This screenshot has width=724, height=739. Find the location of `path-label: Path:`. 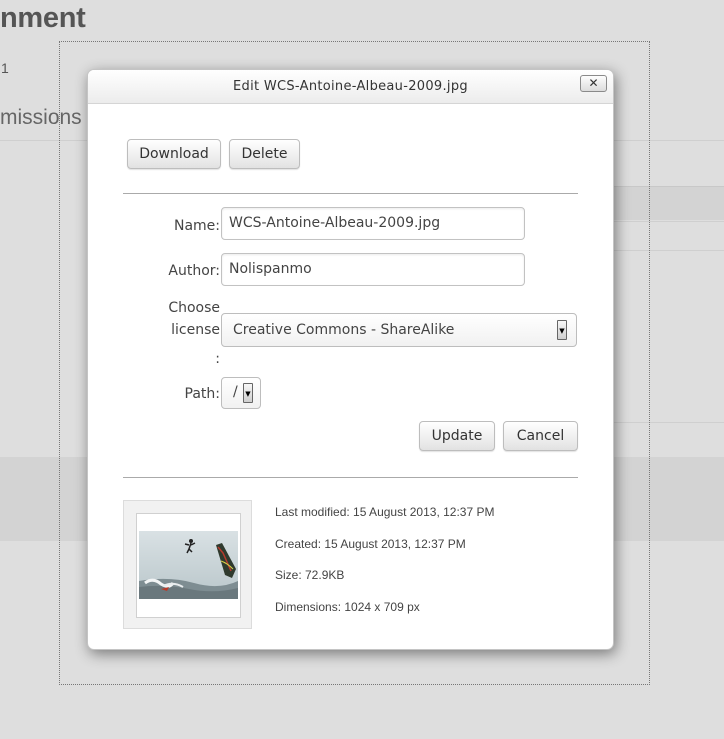

path-label: Path: is located at coordinates (202, 394).